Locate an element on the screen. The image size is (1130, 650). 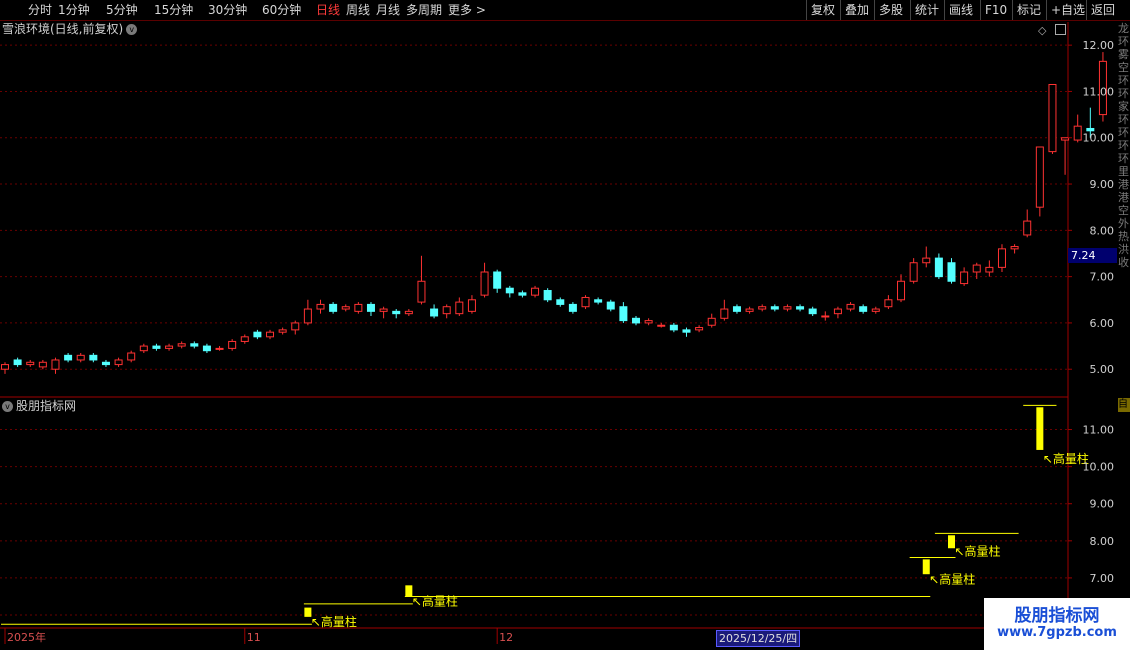
watermark-title: 股朋指标网 is located at coordinates (1057, 616).